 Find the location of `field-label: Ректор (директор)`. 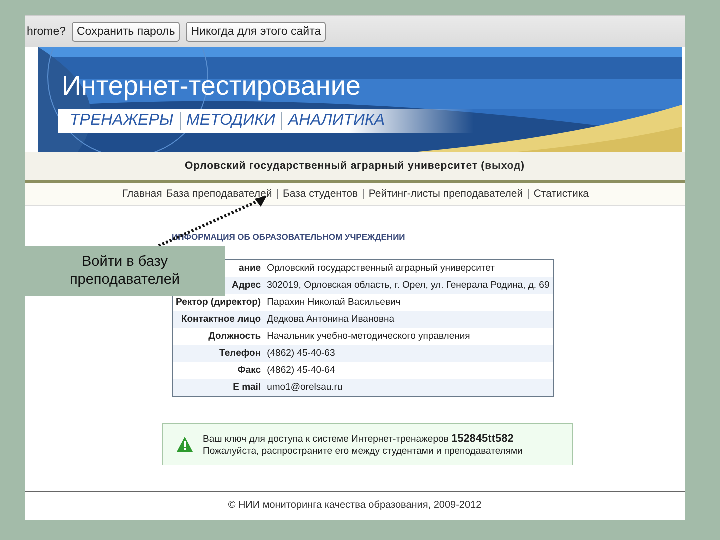

field-label: Ректор (директор) is located at coordinates (218, 302).